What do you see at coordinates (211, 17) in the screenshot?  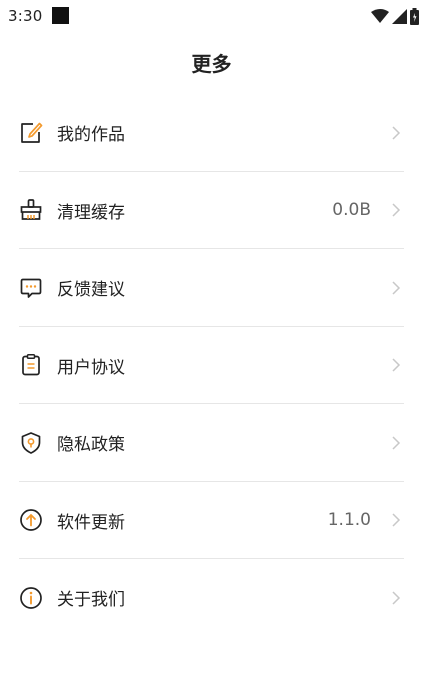 I see `status-bar: 3:30` at bounding box center [211, 17].